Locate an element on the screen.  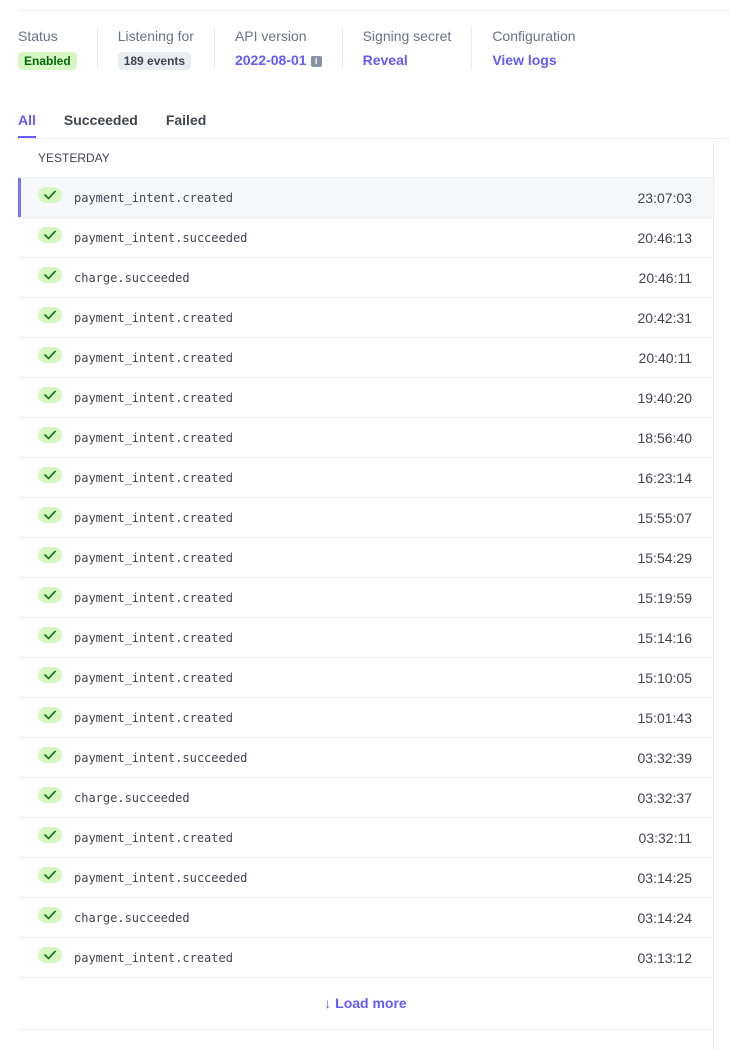
status-stat: Status Enabled is located at coordinates (57, 48).